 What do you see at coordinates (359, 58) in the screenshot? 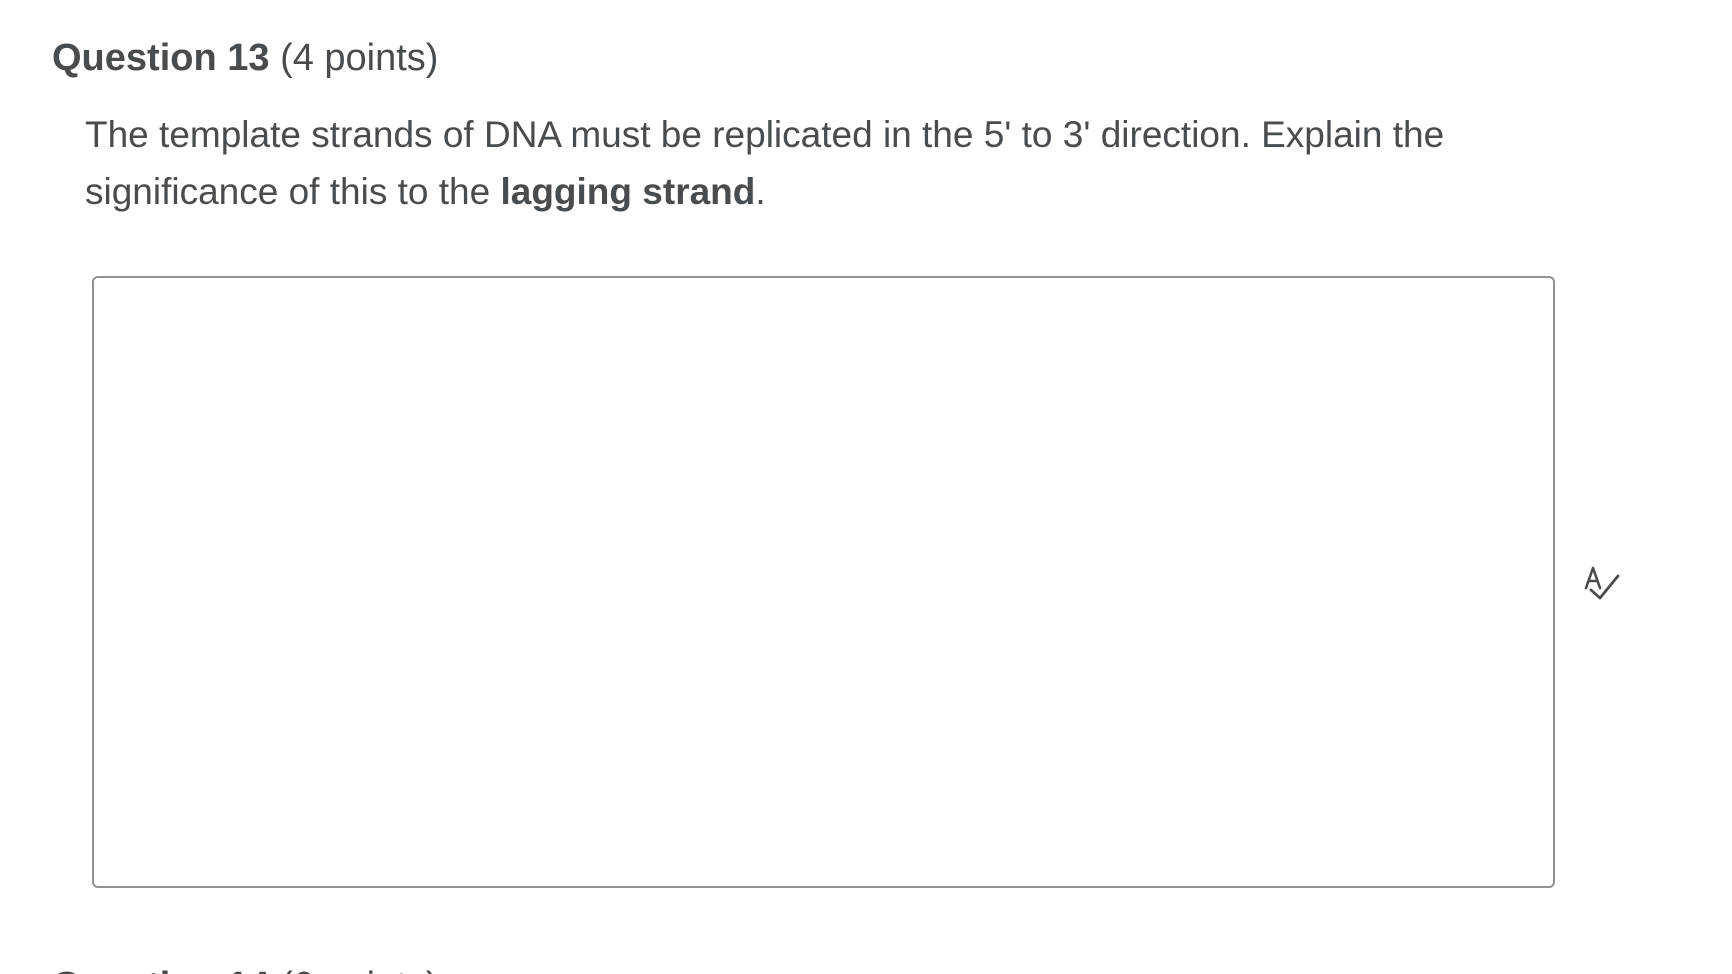
I see `question-points: (4 points)` at bounding box center [359, 58].